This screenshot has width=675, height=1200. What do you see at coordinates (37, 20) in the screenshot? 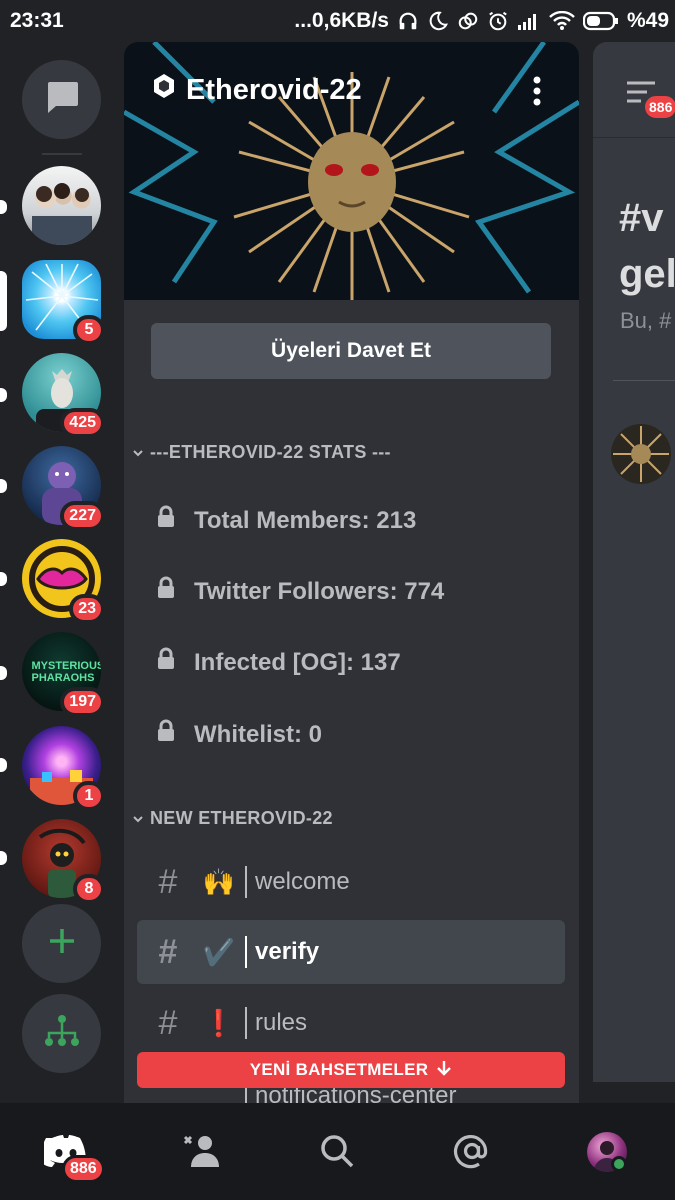
I see `status-time: 23:31` at bounding box center [37, 20].